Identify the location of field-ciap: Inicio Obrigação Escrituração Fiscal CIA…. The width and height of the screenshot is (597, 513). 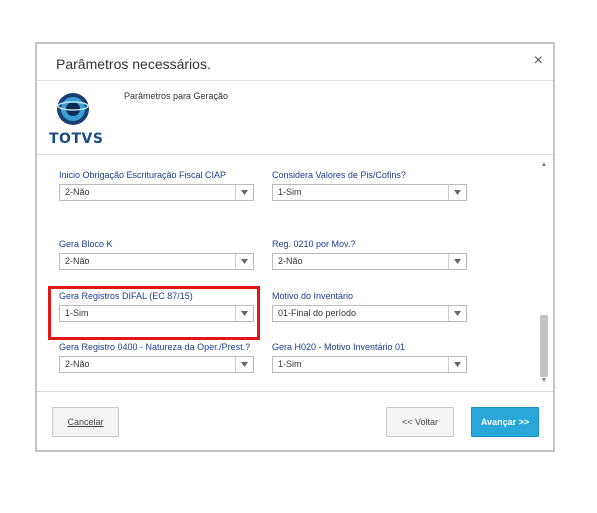
(156, 185).